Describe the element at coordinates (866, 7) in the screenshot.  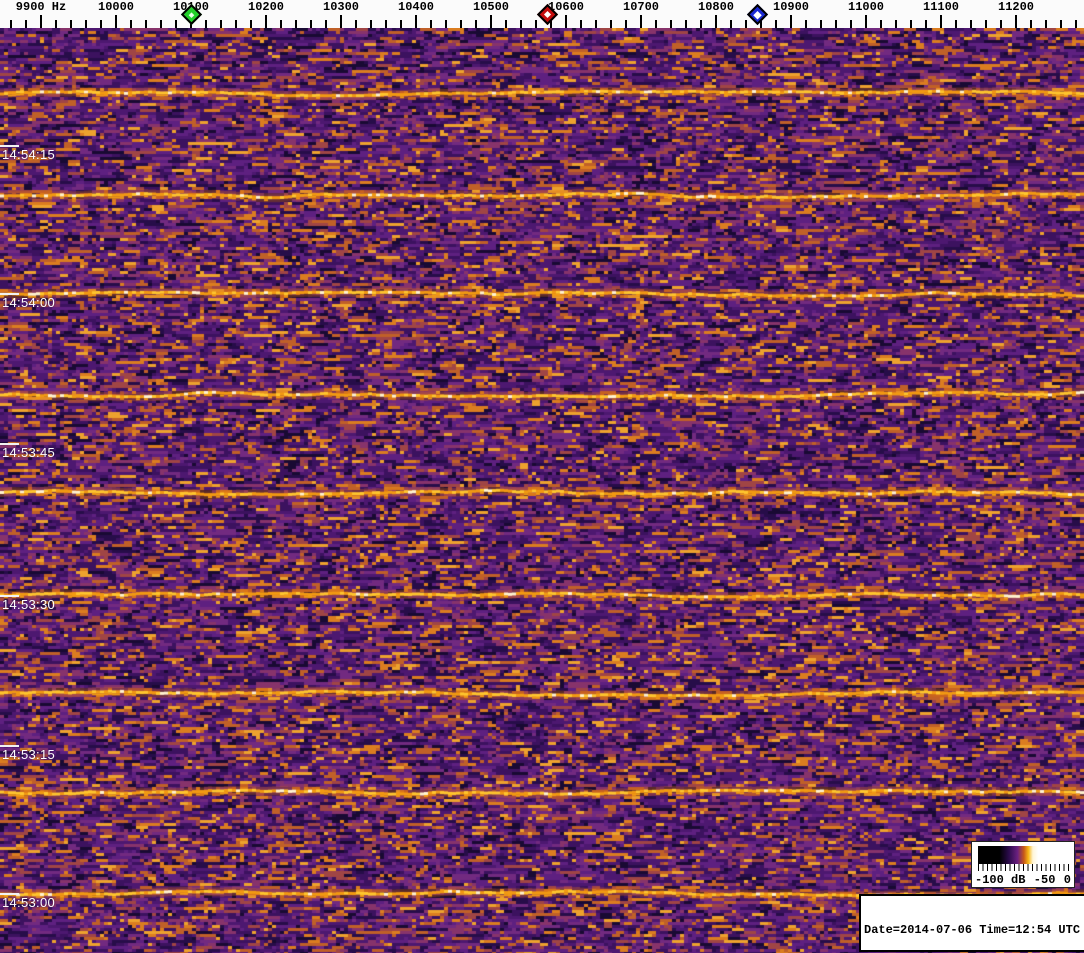
I see `freq-tick-label: 11000` at that location.